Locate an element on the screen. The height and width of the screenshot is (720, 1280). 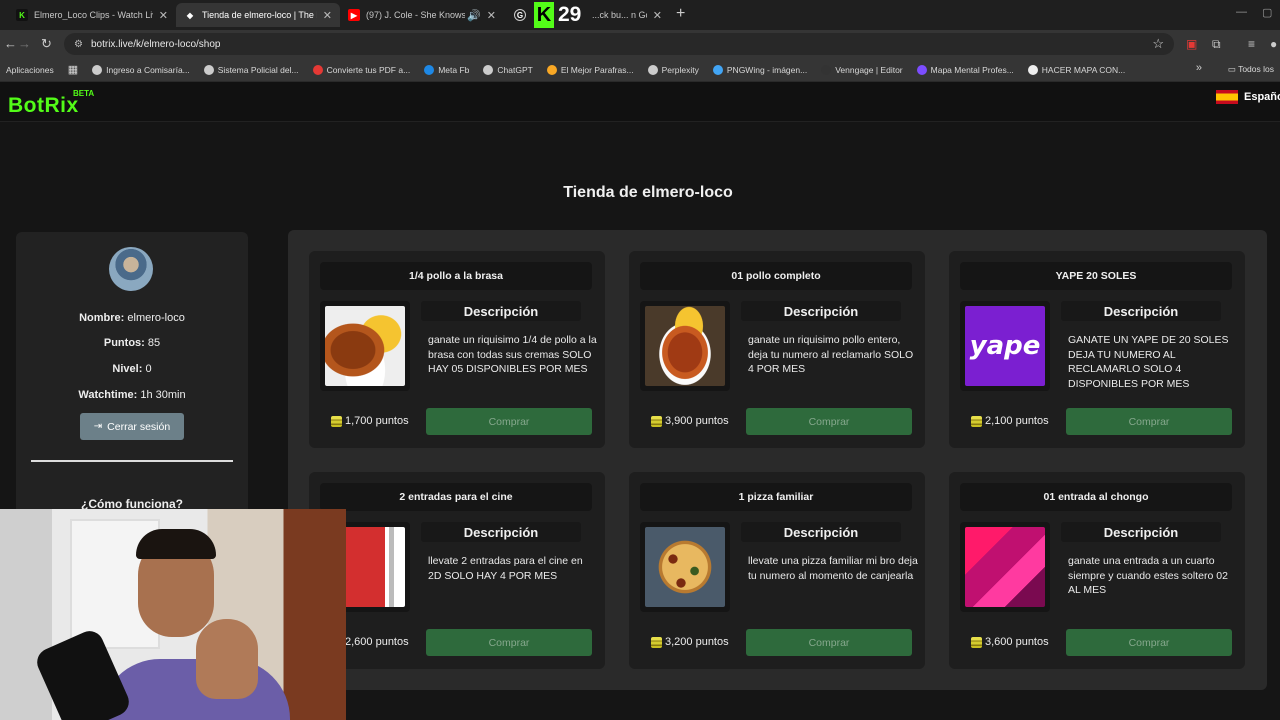
whole-chicken-image is located at coordinates (685, 346).